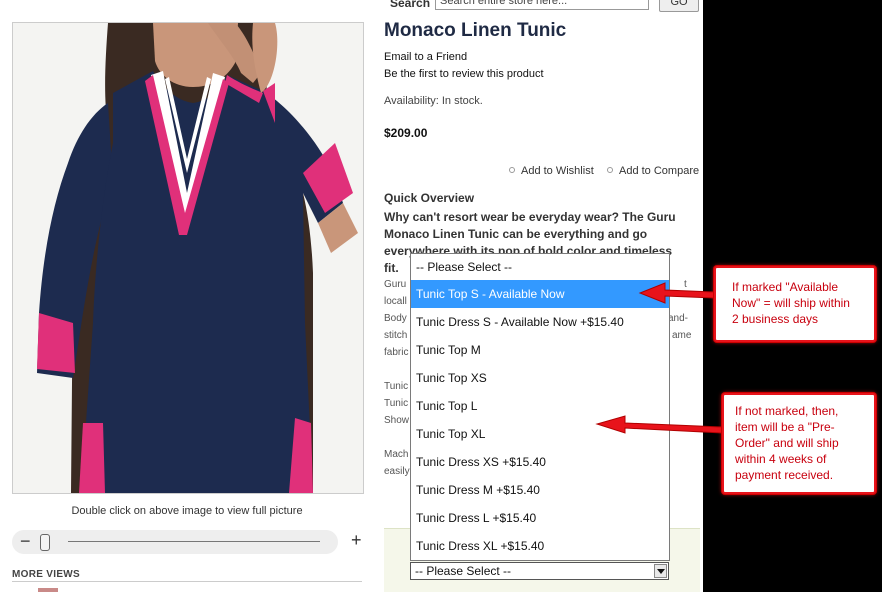 The image size is (882, 592). What do you see at coordinates (791, 303) in the screenshot?
I see `callout-line: Now" = will ship within` at bounding box center [791, 303].